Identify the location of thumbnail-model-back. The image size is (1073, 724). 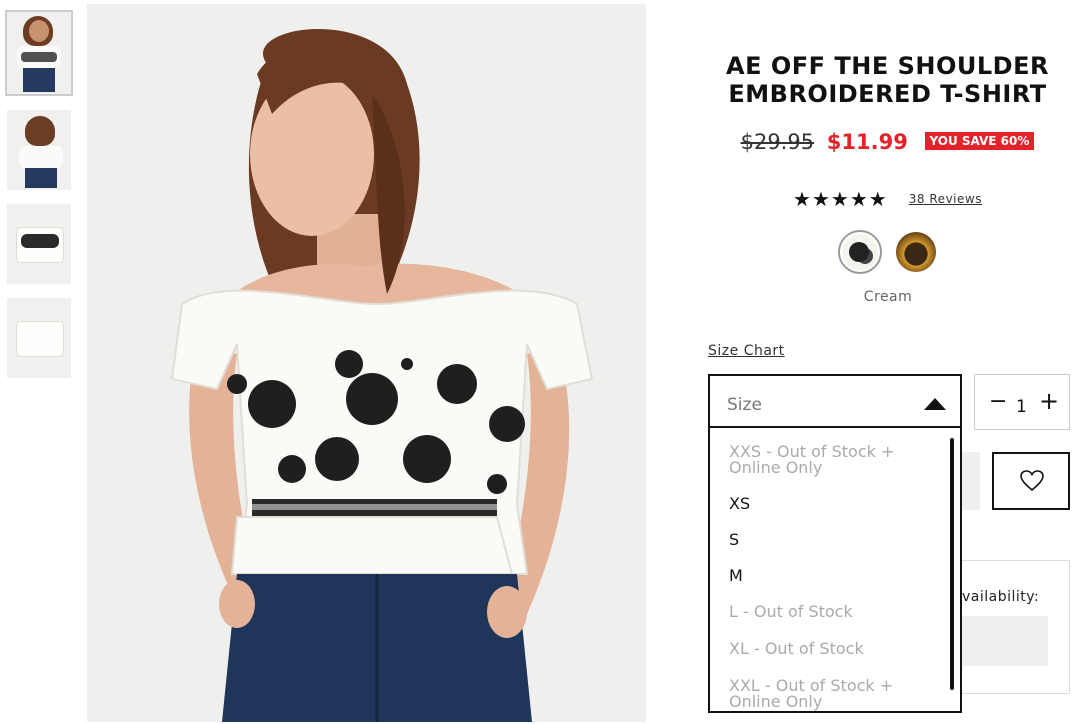
(39, 150).